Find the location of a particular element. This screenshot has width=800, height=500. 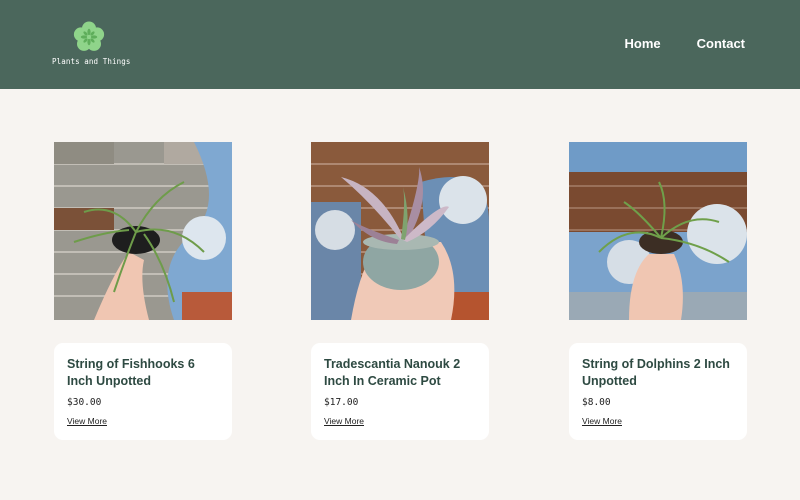

product-price: $30.00 is located at coordinates (84, 402).